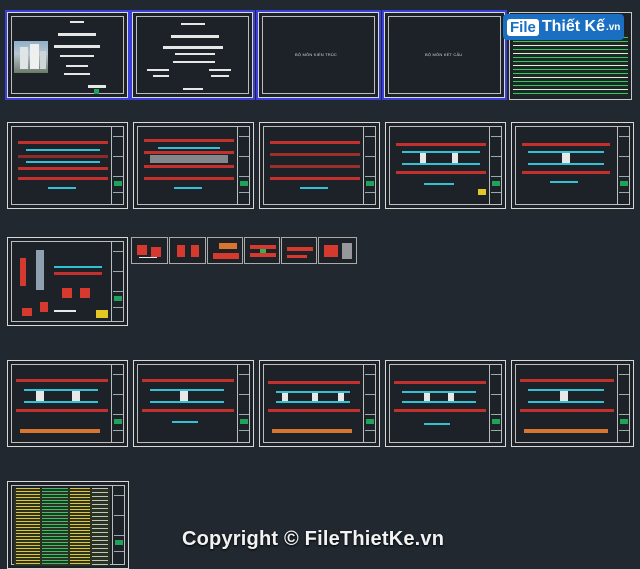 The width and height of the screenshot is (640, 569). Describe the element at coordinates (570, 65) in the screenshot. I see `drawing-list-table` at that location.